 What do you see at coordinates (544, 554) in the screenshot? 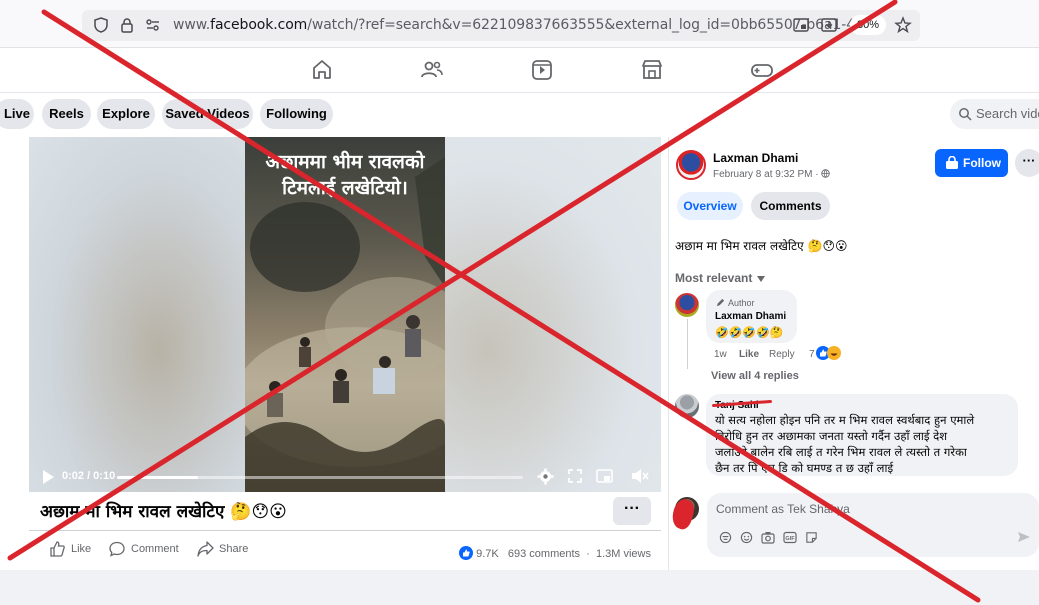
I see `comment-count: 693 comments` at bounding box center [544, 554].